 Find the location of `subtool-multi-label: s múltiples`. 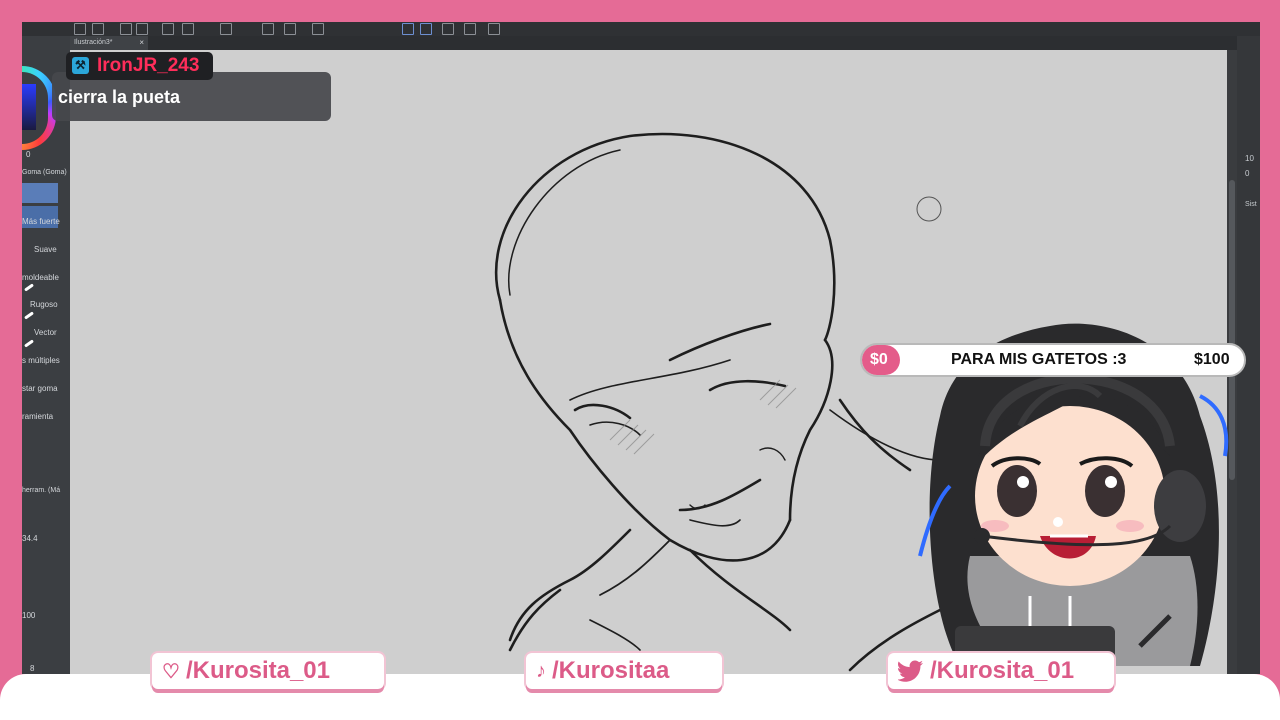

subtool-multi-label: s múltiples is located at coordinates (41, 360).